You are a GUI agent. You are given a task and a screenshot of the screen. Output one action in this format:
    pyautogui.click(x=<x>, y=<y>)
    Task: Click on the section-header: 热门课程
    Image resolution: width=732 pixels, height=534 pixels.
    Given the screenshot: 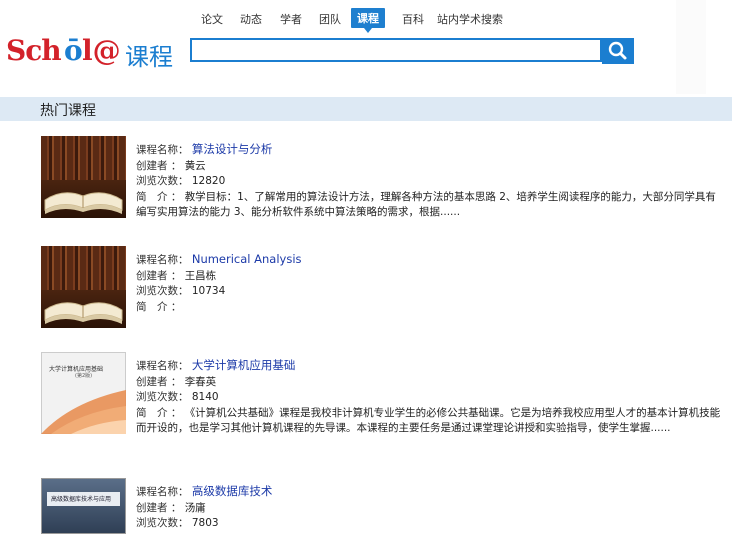 What is the action you would take?
    pyautogui.click(x=366, y=109)
    